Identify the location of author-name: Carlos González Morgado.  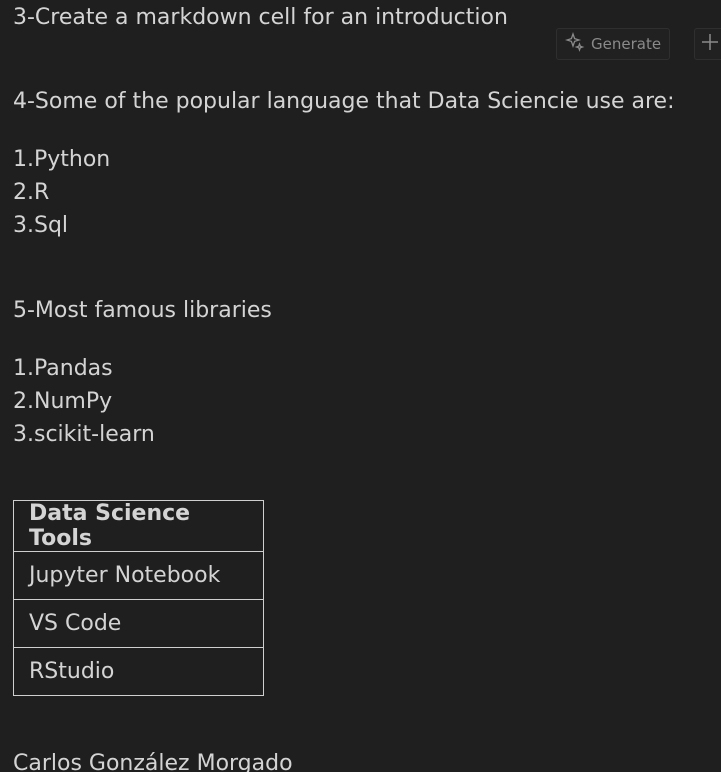
(153, 761).